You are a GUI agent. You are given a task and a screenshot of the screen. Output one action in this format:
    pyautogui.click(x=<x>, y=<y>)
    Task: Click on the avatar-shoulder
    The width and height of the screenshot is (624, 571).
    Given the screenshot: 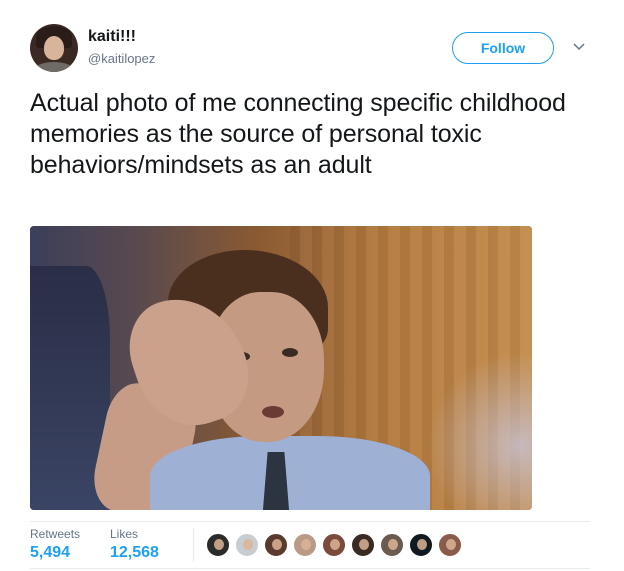 What is the action you would take?
    pyautogui.click(x=54, y=67)
    